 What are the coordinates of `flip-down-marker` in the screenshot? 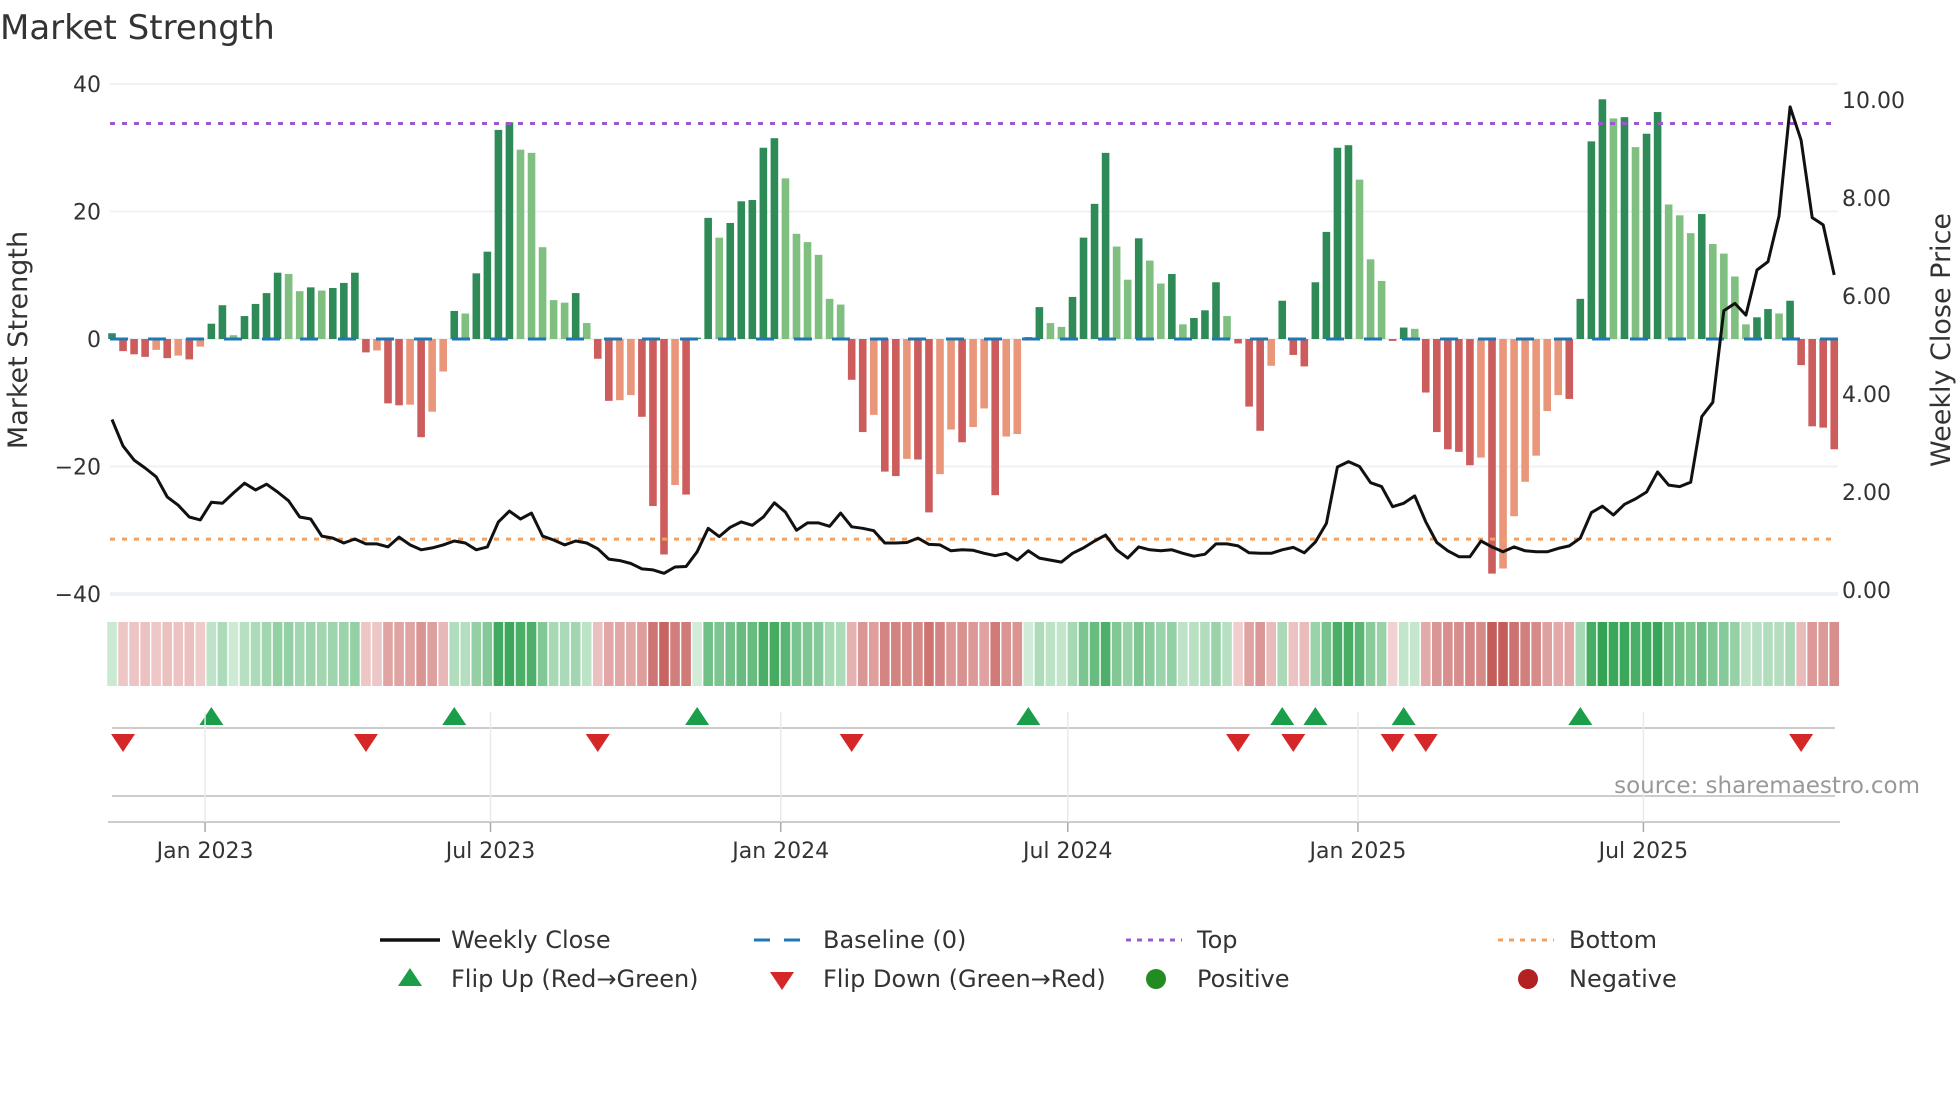 It's located at (1801, 743).